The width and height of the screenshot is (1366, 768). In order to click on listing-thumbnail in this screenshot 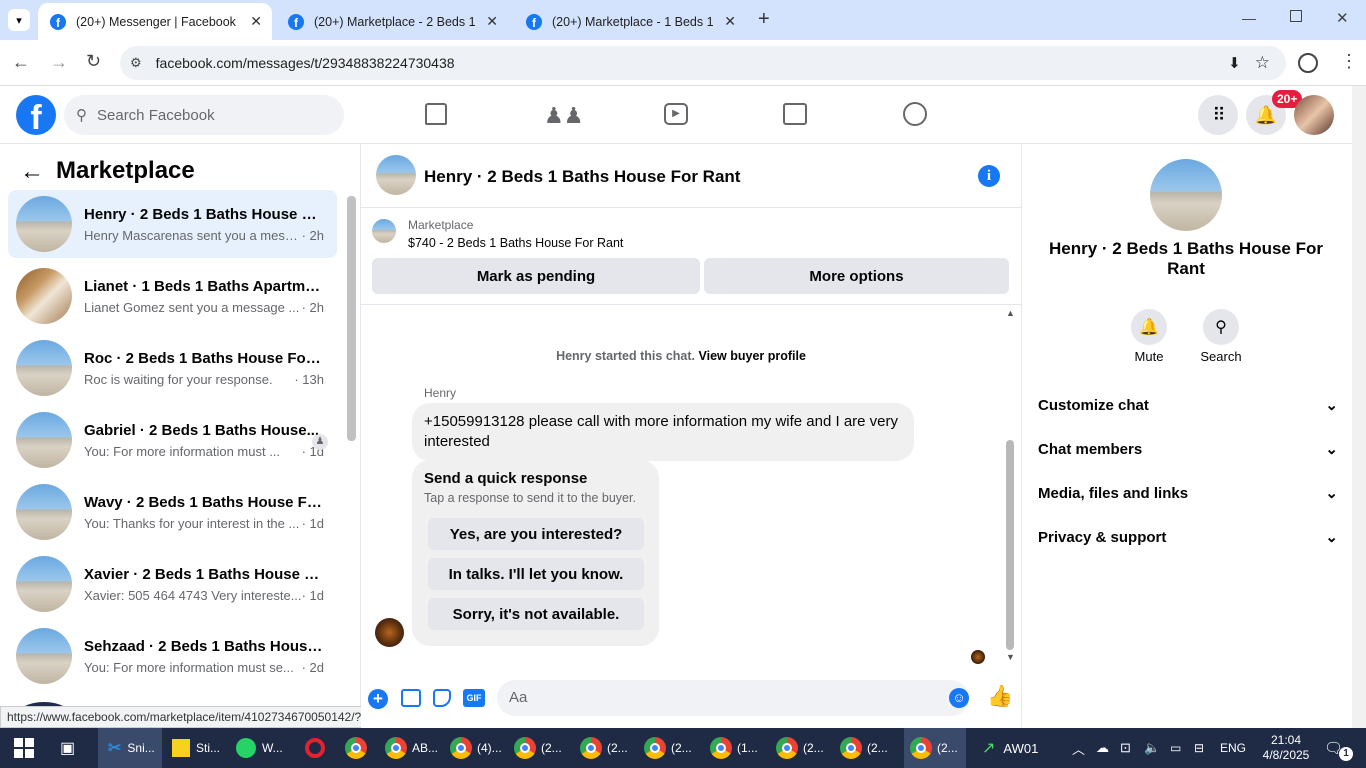, I will do `click(44, 512)`.